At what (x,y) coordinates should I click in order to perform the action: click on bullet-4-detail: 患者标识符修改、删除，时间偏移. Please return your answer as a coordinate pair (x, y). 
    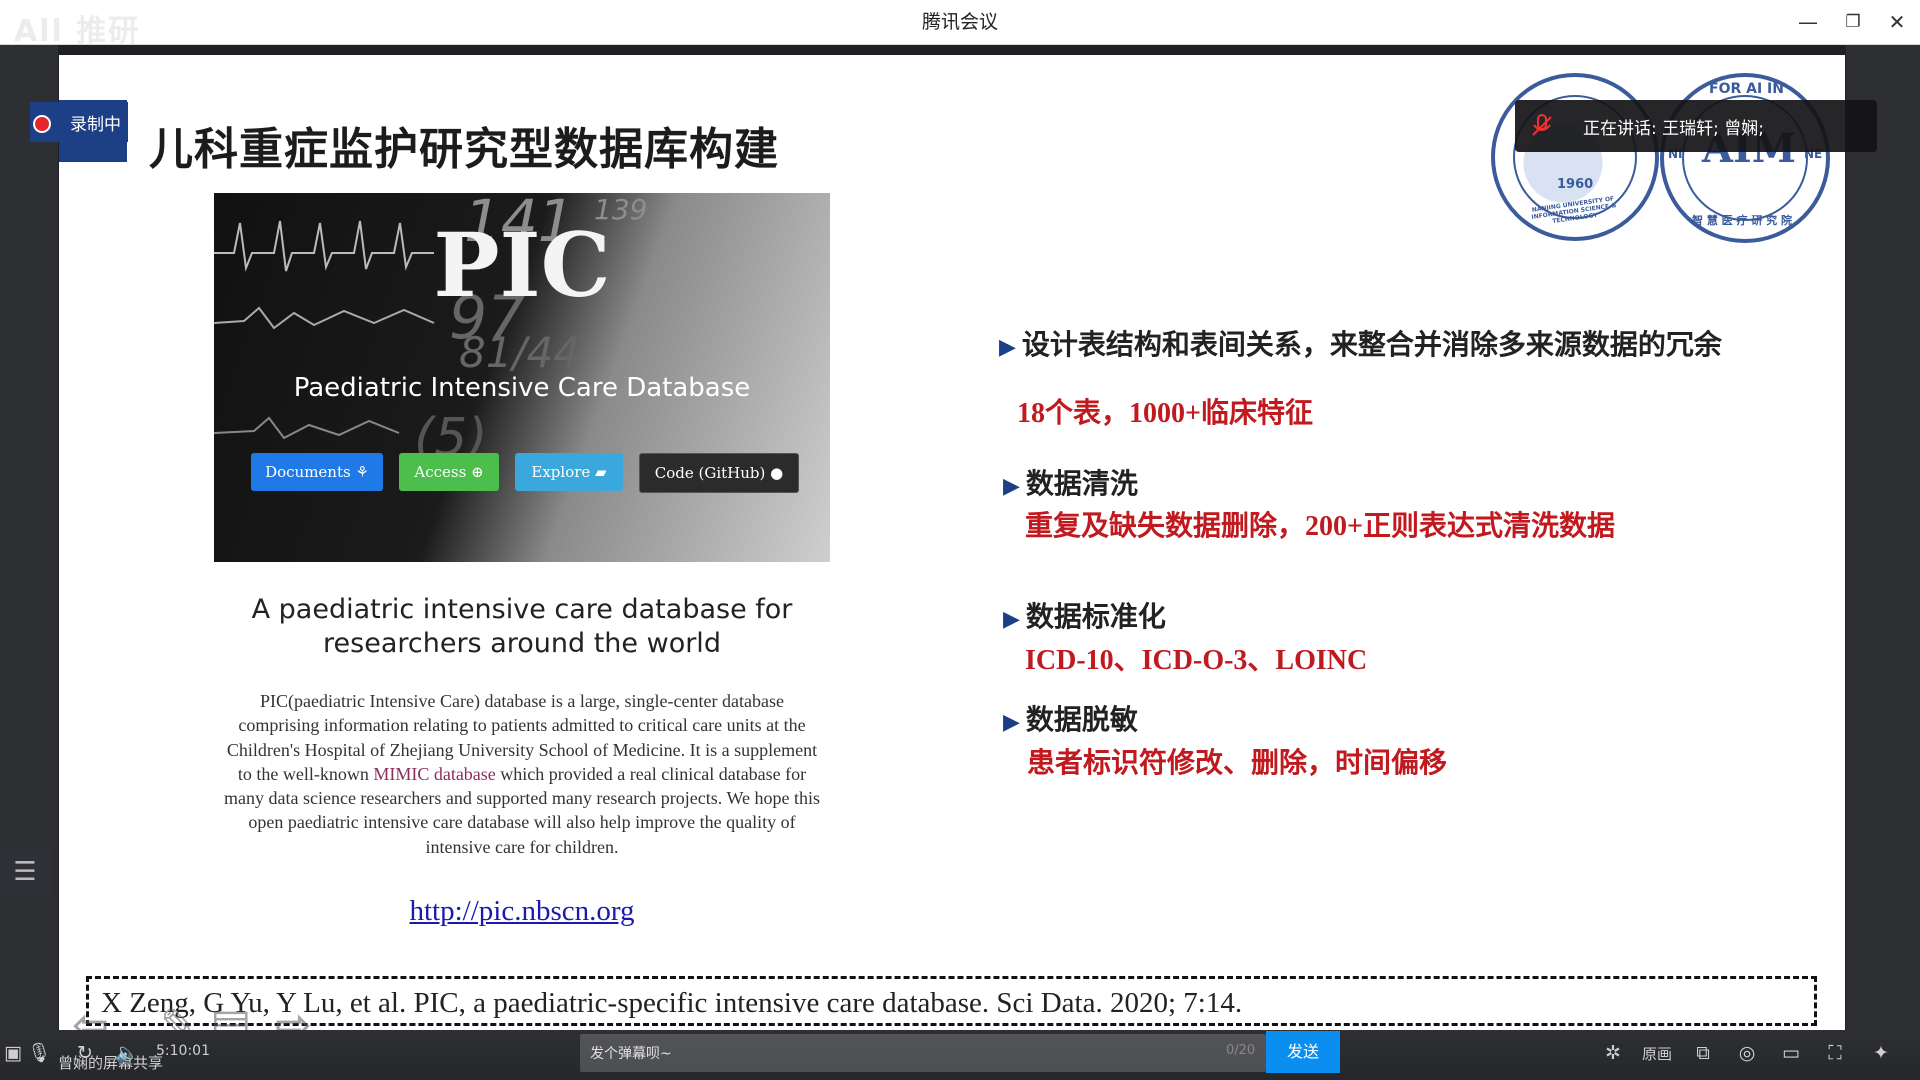
    Looking at the image, I should click on (1237, 763).